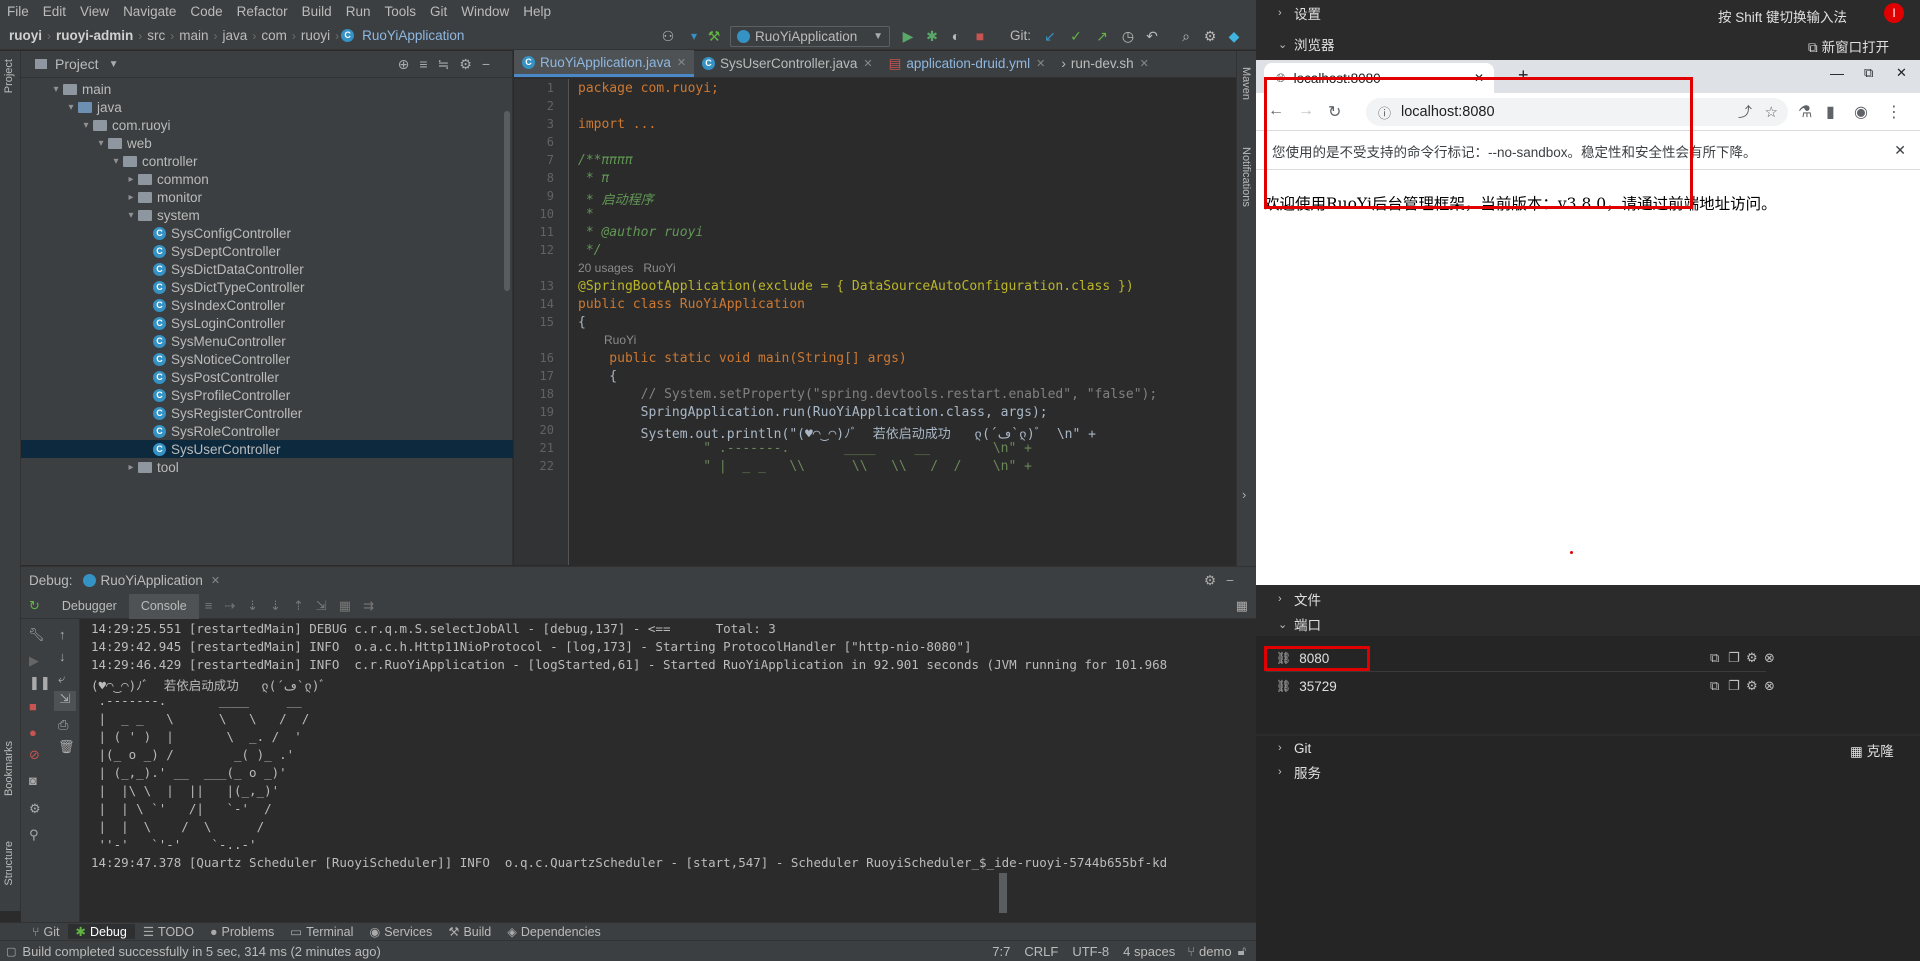 This screenshot has width=1920, height=961. Describe the element at coordinates (267, 107) in the screenshot. I see `tree-item: ▾ java` at that location.